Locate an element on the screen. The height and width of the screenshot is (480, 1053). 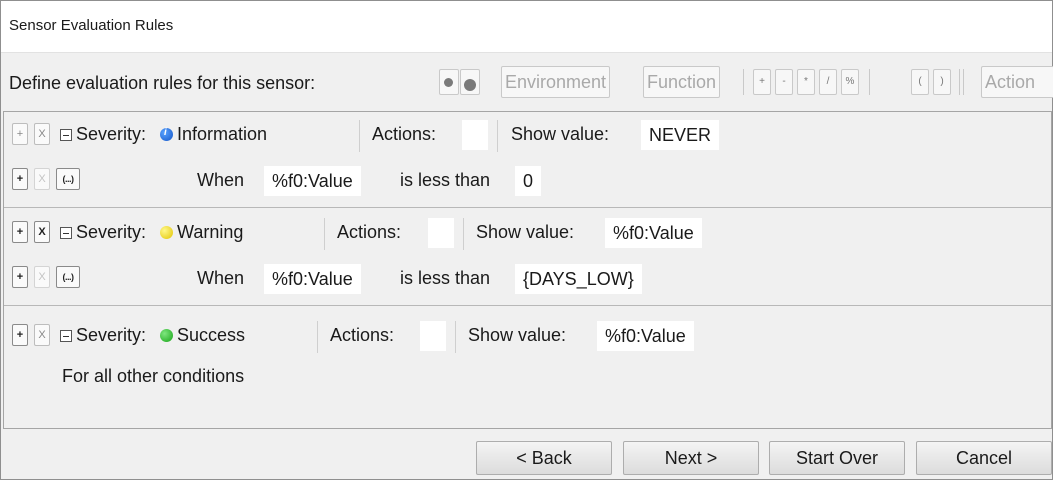
cancel-button: Cancel is located at coordinates (984, 458).